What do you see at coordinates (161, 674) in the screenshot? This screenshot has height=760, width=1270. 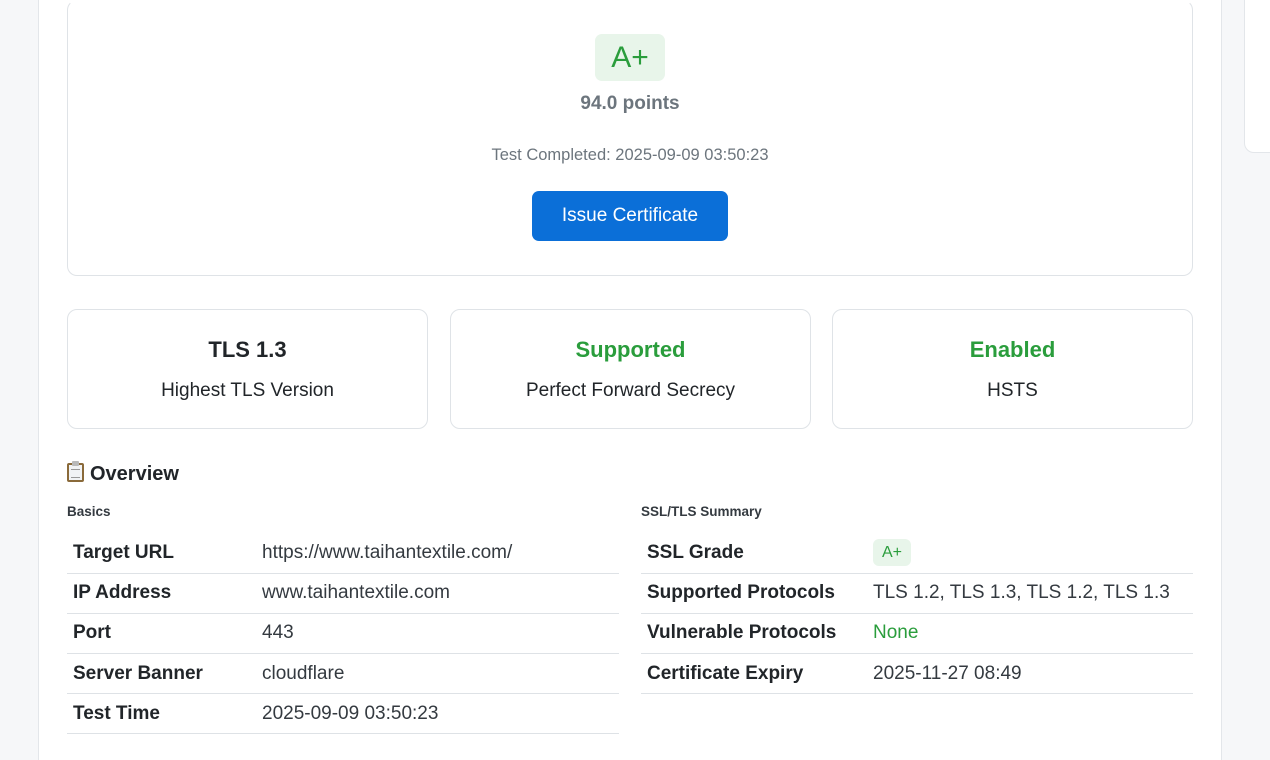 I see `row-key: Server Banner` at bounding box center [161, 674].